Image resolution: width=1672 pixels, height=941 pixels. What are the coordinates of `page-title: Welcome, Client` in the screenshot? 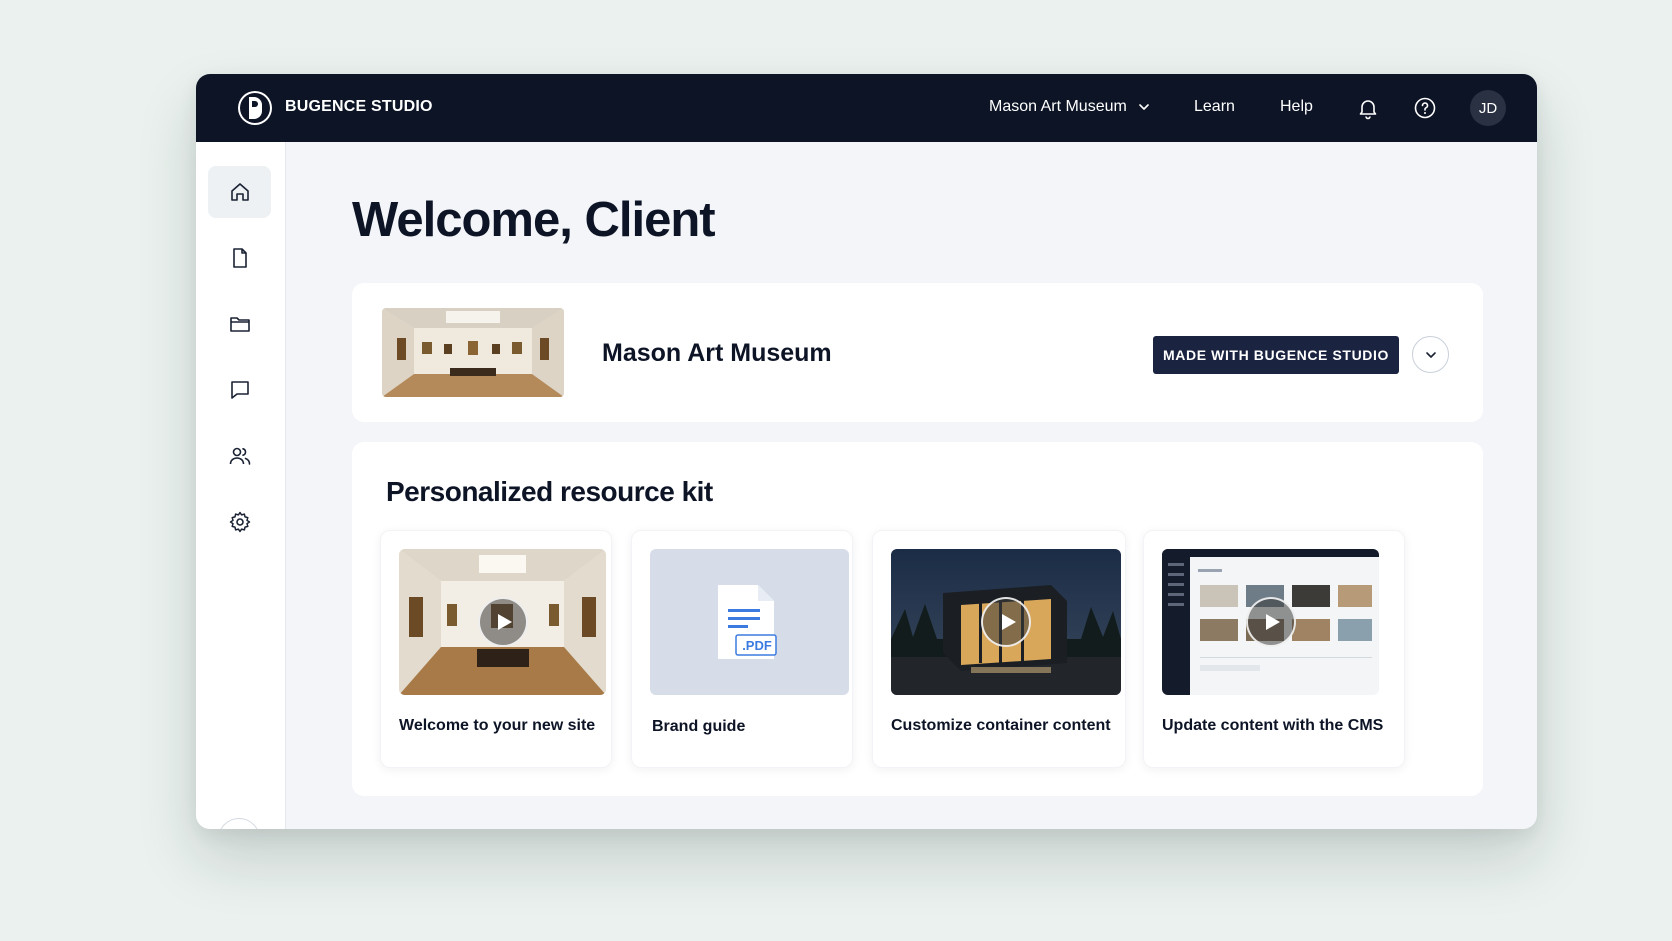 It's located at (534, 220).